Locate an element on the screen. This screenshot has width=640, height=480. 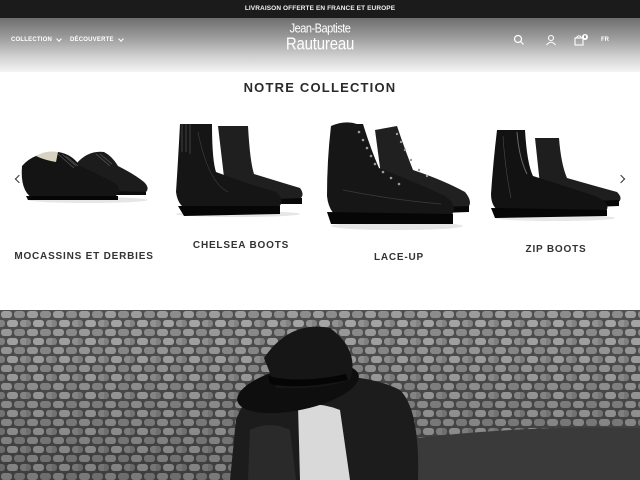
collection-title: NOTRE COLLECTION is located at coordinates (320, 87).